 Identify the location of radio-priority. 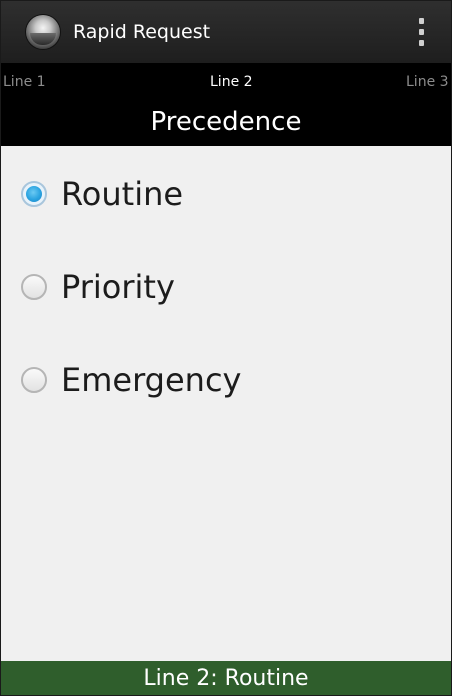
(34, 287).